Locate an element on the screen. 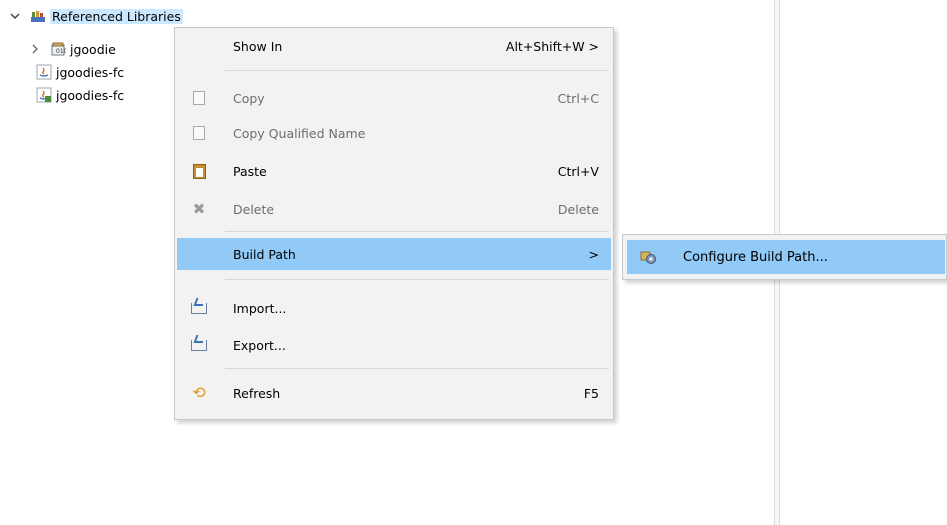 This screenshot has height=525, width=947. menu-item-shortcut: Ctrl+V is located at coordinates (578, 171).